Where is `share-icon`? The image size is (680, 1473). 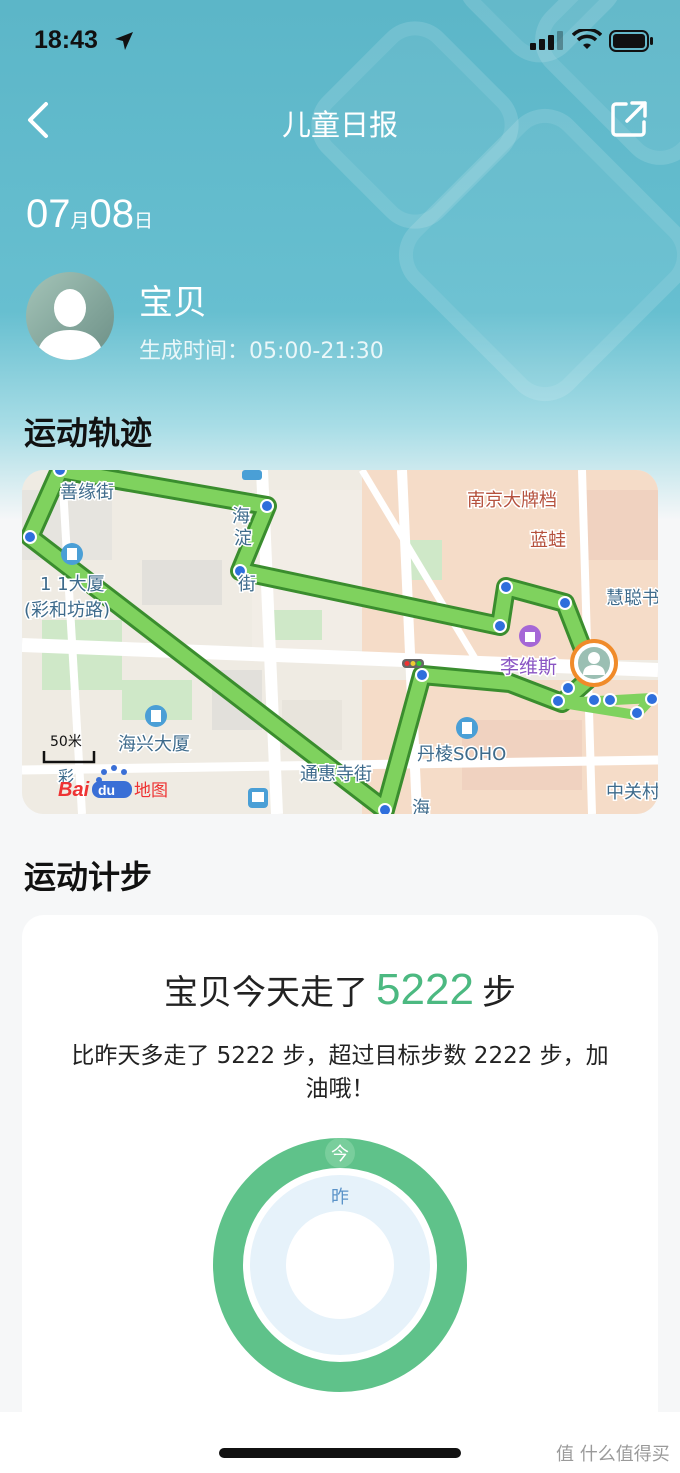 share-icon is located at coordinates (629, 119).